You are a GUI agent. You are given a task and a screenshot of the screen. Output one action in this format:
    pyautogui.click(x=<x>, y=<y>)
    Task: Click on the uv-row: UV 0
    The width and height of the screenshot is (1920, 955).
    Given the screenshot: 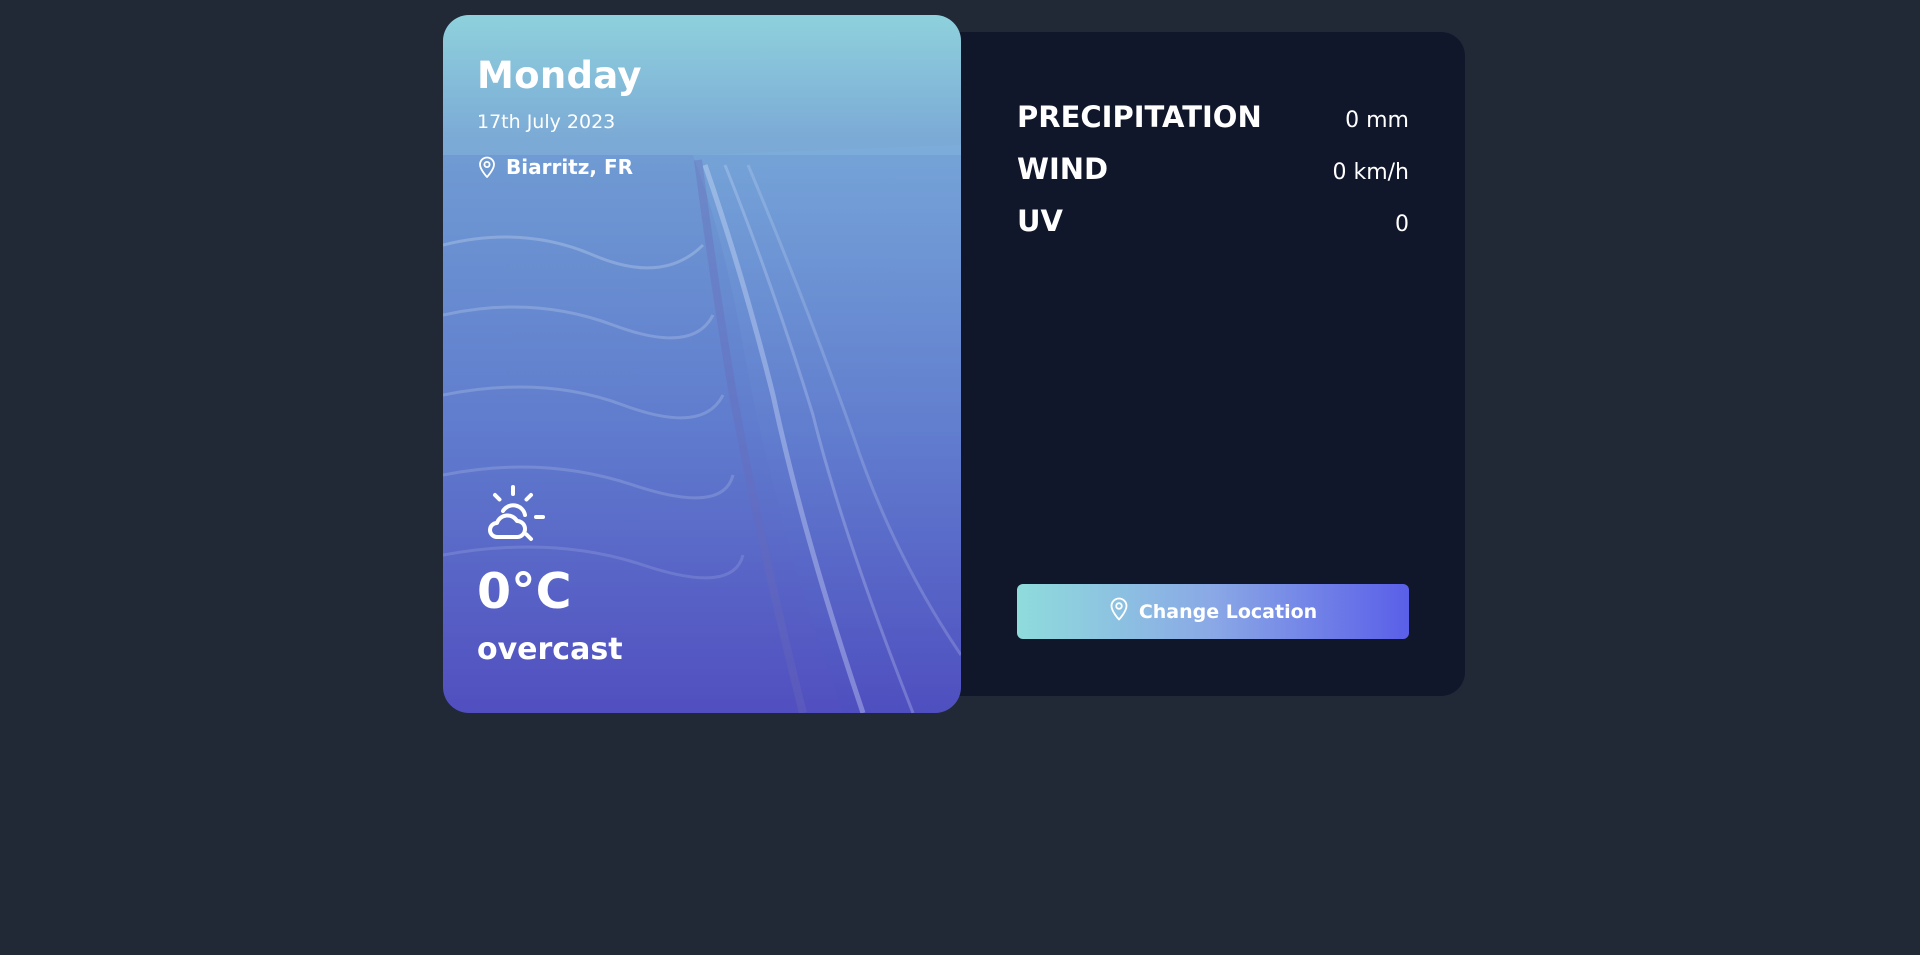 What is the action you would take?
    pyautogui.click(x=1213, y=221)
    